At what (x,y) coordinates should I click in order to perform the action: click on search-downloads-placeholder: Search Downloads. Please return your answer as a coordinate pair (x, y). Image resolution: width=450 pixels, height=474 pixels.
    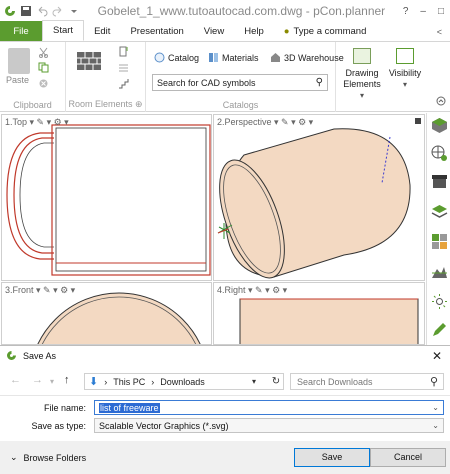
    Looking at the image, I should click on (335, 382).